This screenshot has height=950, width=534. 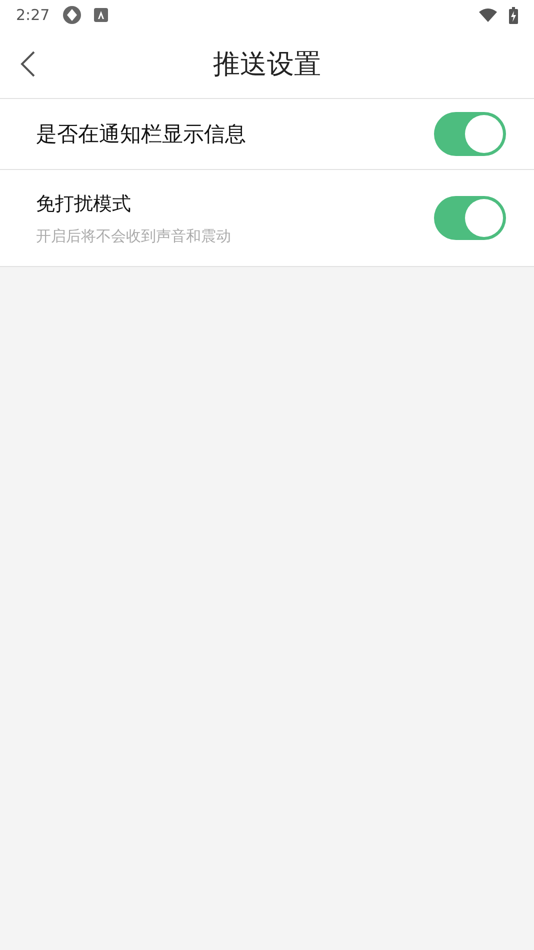 What do you see at coordinates (134, 236) in the screenshot?
I see `setting-description: 开启后将不会收到声音和震动` at bounding box center [134, 236].